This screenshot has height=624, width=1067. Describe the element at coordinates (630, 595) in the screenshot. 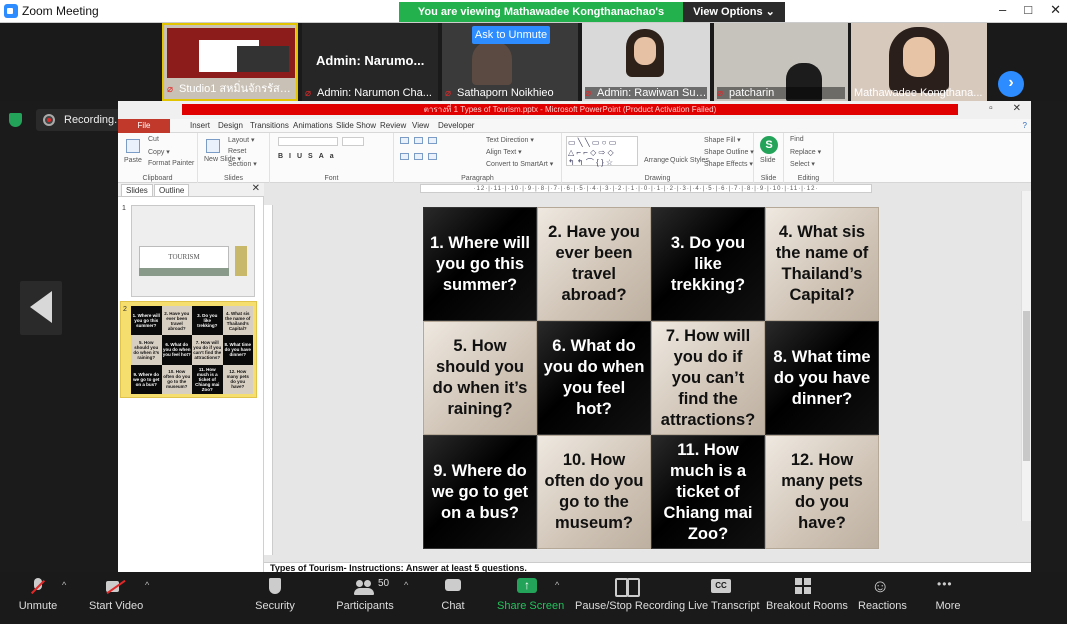

I see `pause-stop-recording-button: Pause/Stop Recording` at that location.